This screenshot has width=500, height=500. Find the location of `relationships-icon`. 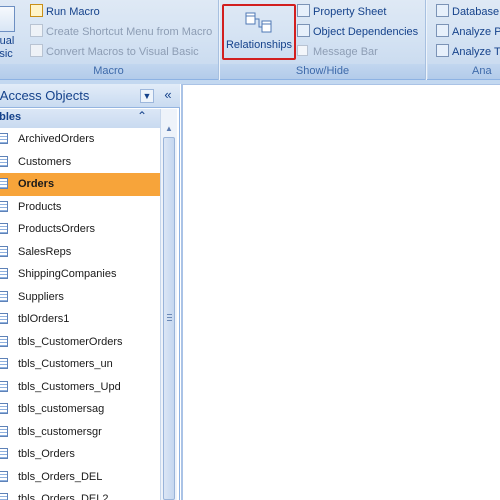

relationships-icon is located at coordinates (258, 22).